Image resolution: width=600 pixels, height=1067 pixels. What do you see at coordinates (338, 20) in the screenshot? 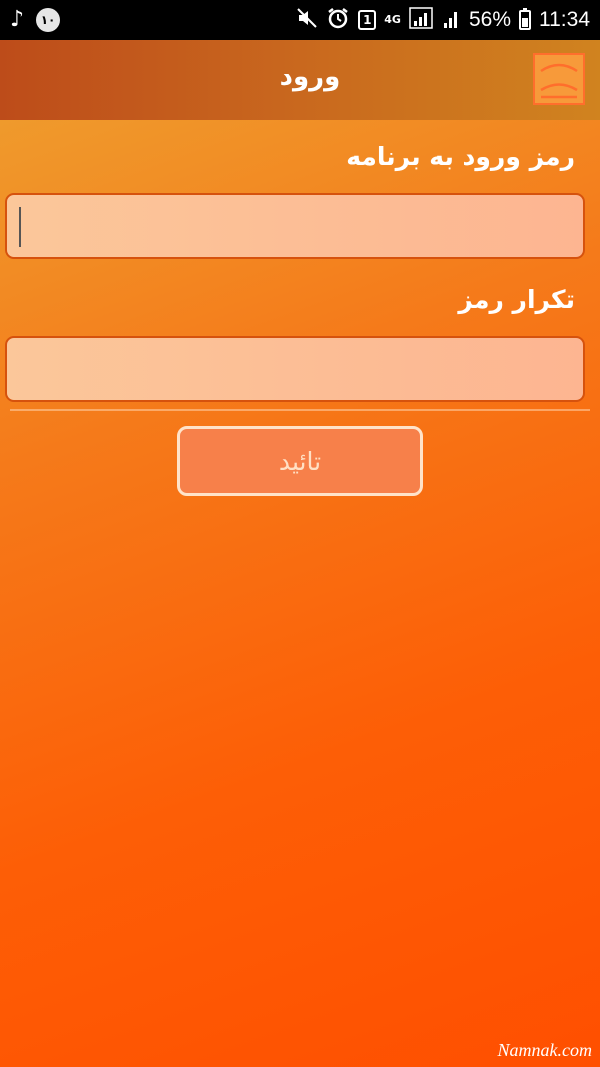
I see `alarm-icon` at bounding box center [338, 20].